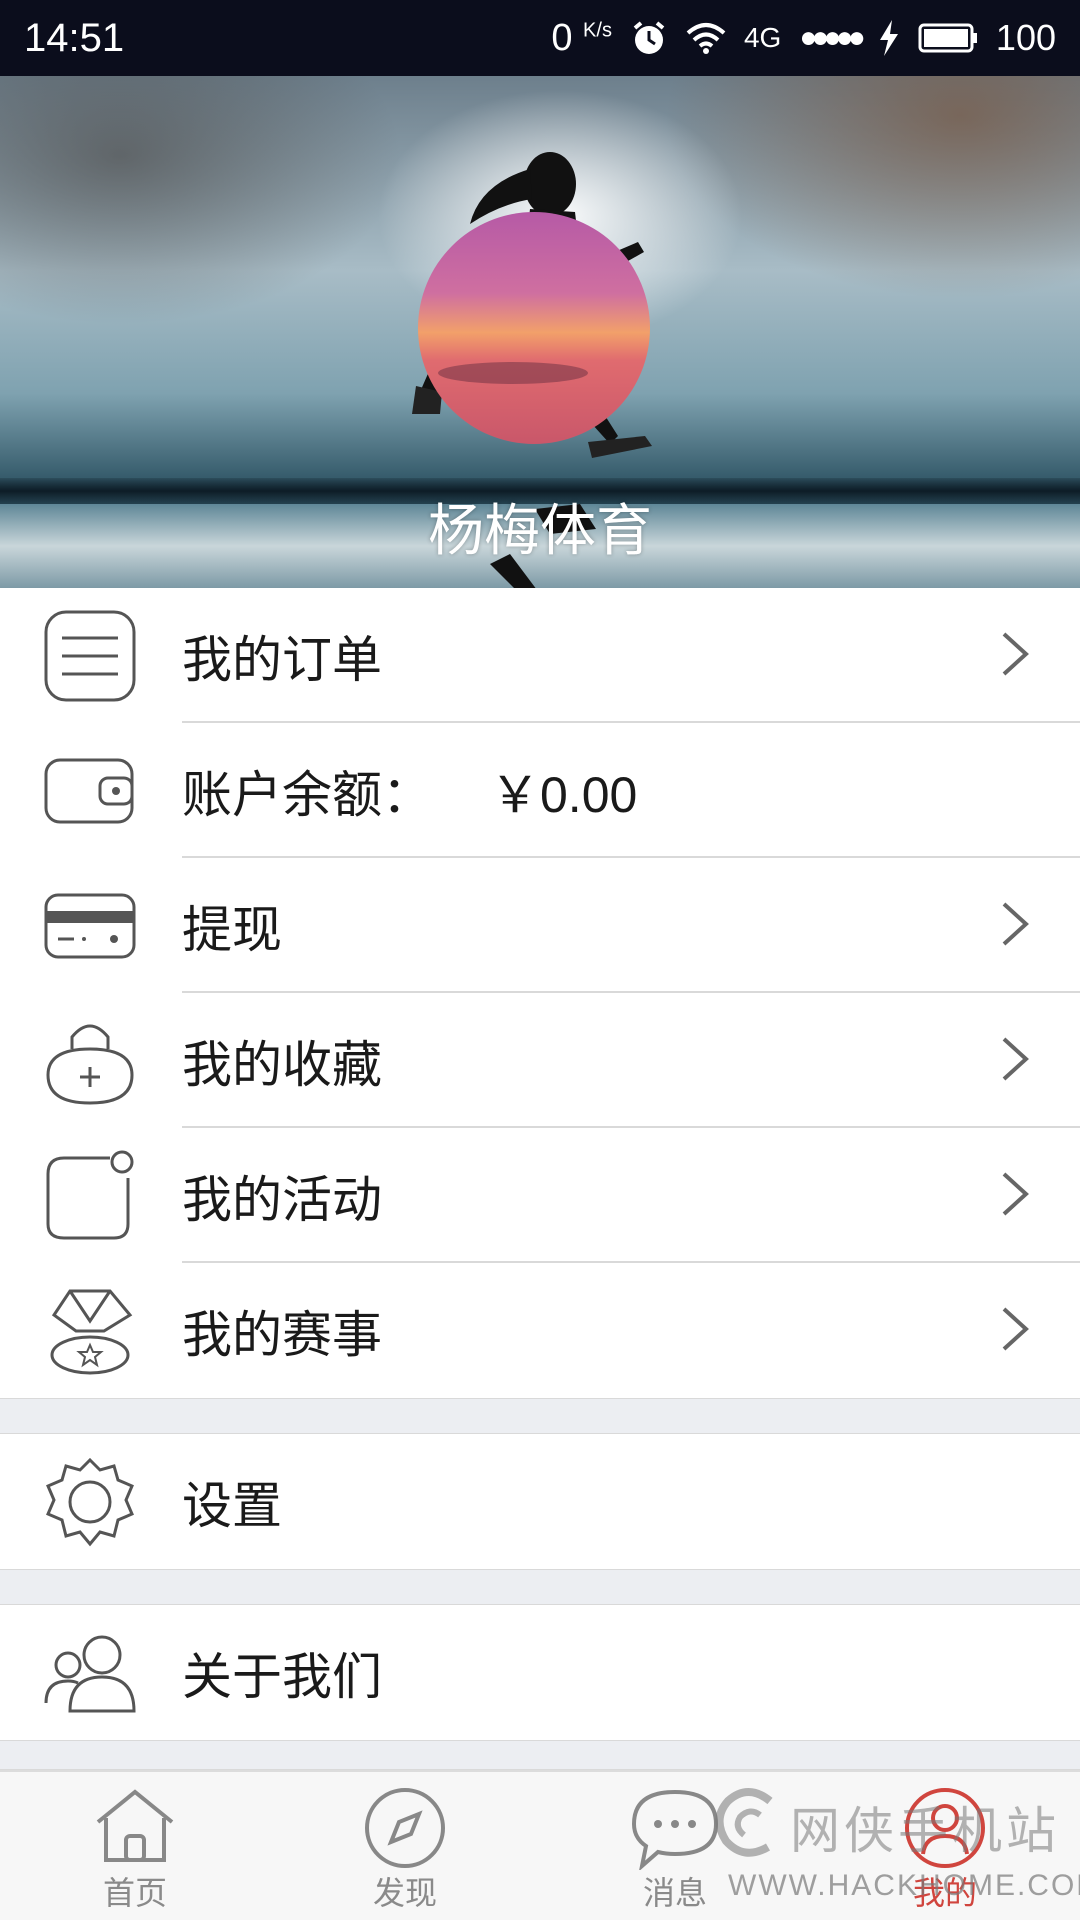  Describe the element at coordinates (404, 1893) in the screenshot. I see `tab-label: 发现` at that location.